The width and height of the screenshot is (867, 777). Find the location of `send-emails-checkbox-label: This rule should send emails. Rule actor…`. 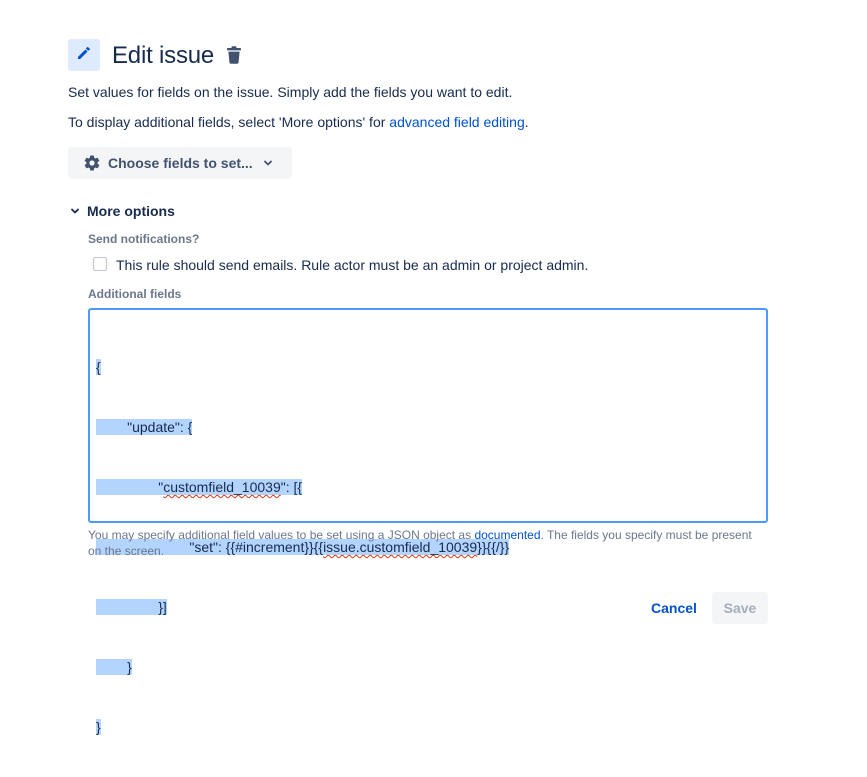

send-emails-checkbox-label: This rule should send emails. Rule actor… is located at coordinates (352, 265).